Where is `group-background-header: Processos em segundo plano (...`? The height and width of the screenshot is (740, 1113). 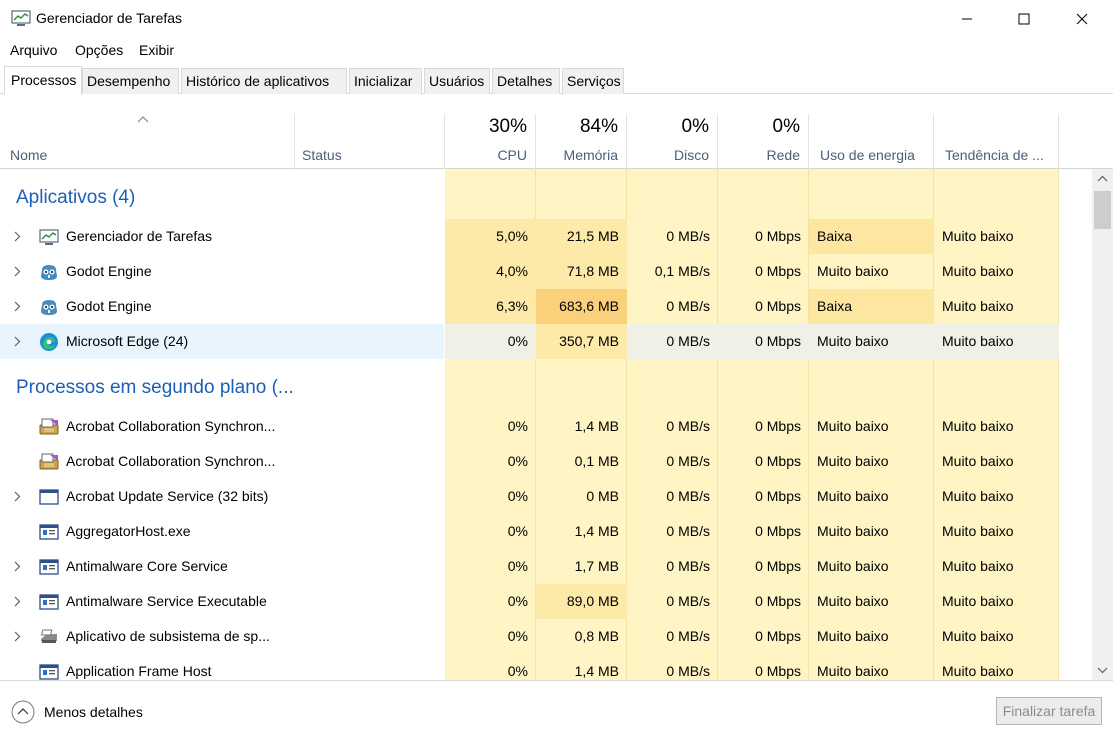
group-background-header: Processos em segundo plano (... is located at coordinates (155, 388).